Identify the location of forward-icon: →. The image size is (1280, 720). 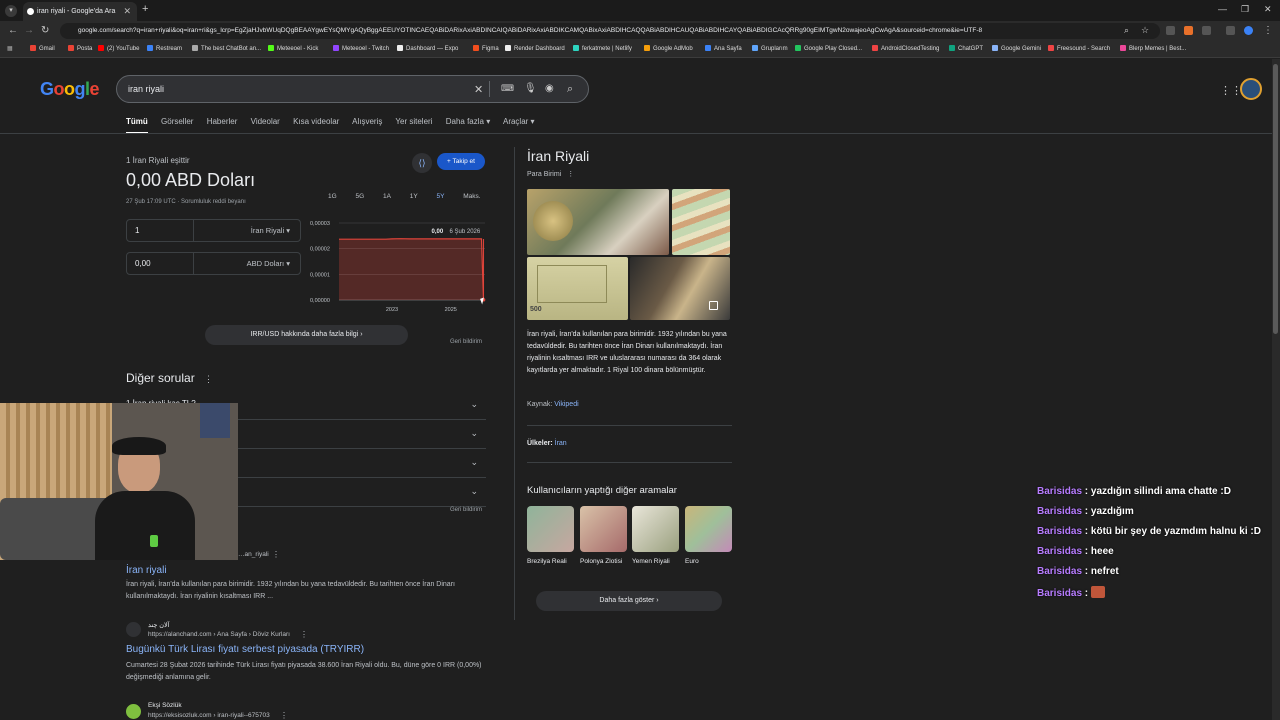
(29, 30).